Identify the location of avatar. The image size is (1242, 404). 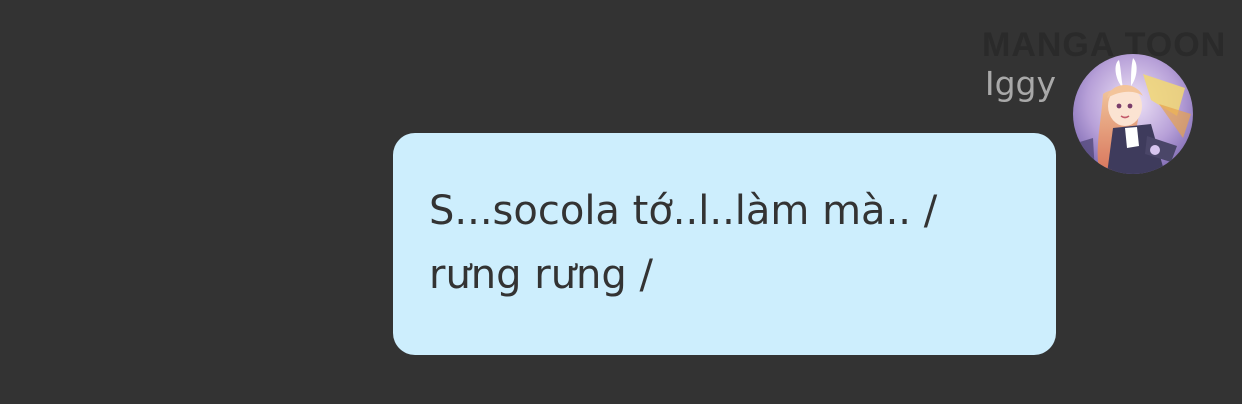
(1133, 114).